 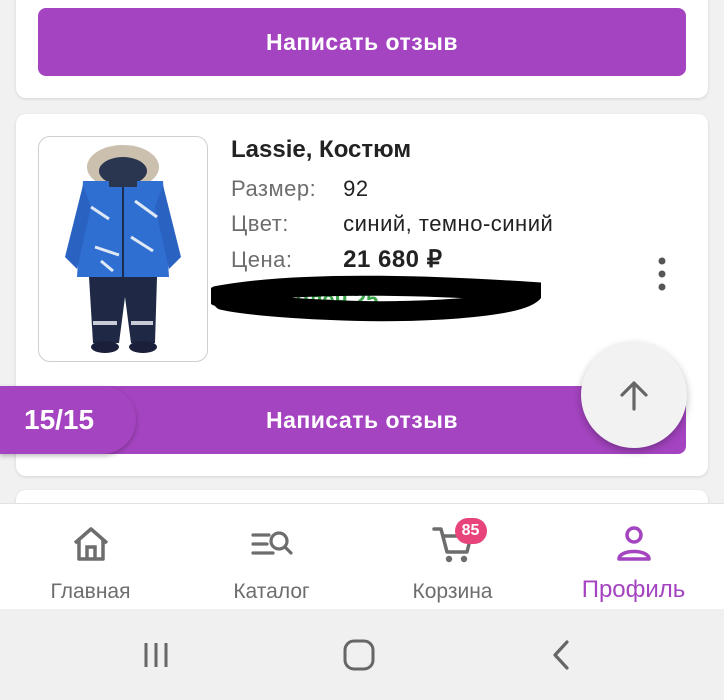 I want to click on size-label: Размер:, so click(x=274, y=188).